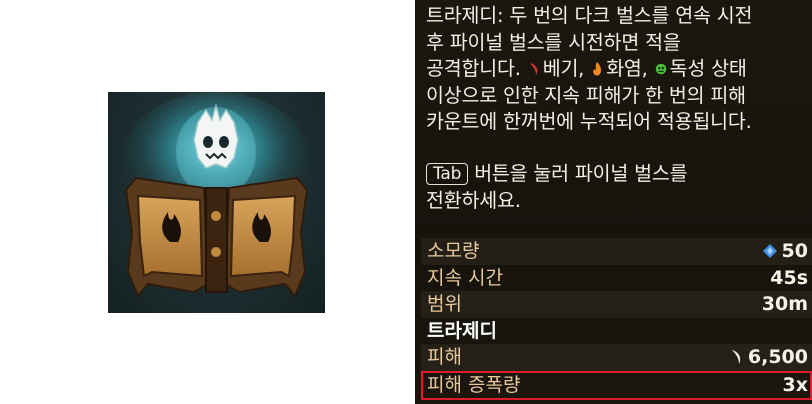 This screenshot has height=404, width=812. Describe the element at coordinates (616, 385) in the screenshot. I see `stat-row-damage-amplification: 피해 증폭량 3x` at that location.